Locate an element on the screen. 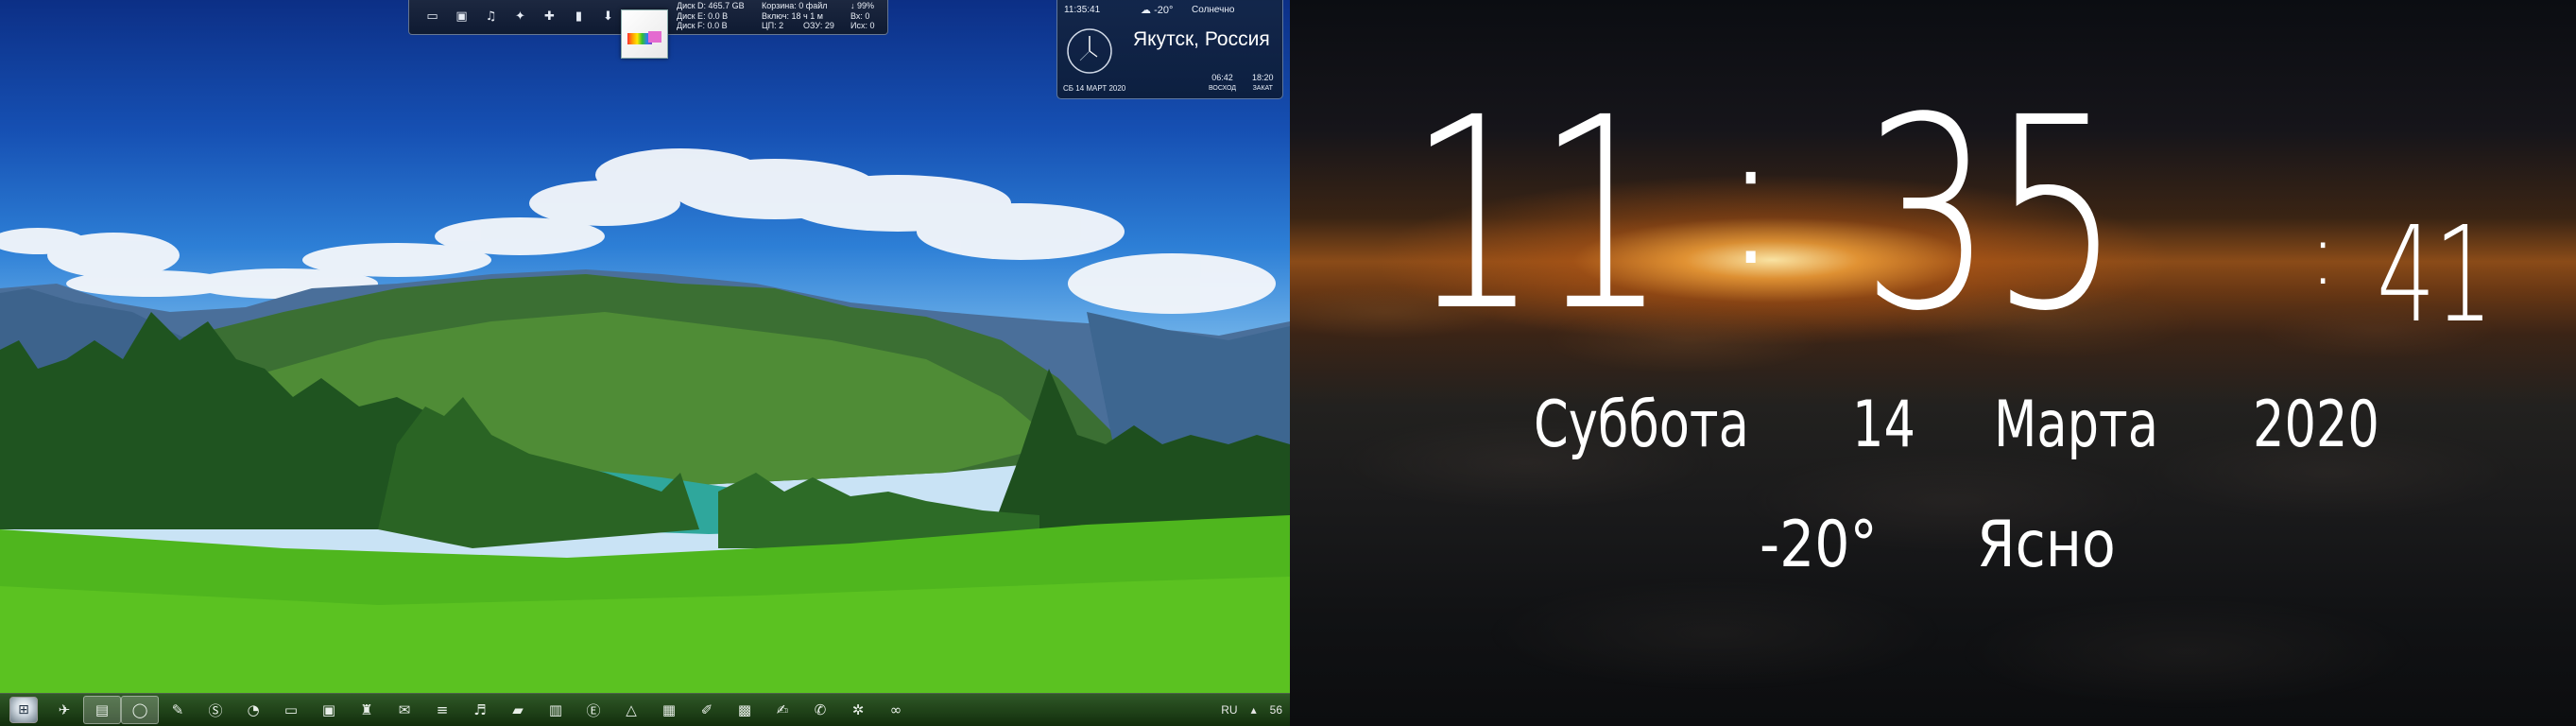  battery-stat: ↓ 99% is located at coordinates (862, 5).